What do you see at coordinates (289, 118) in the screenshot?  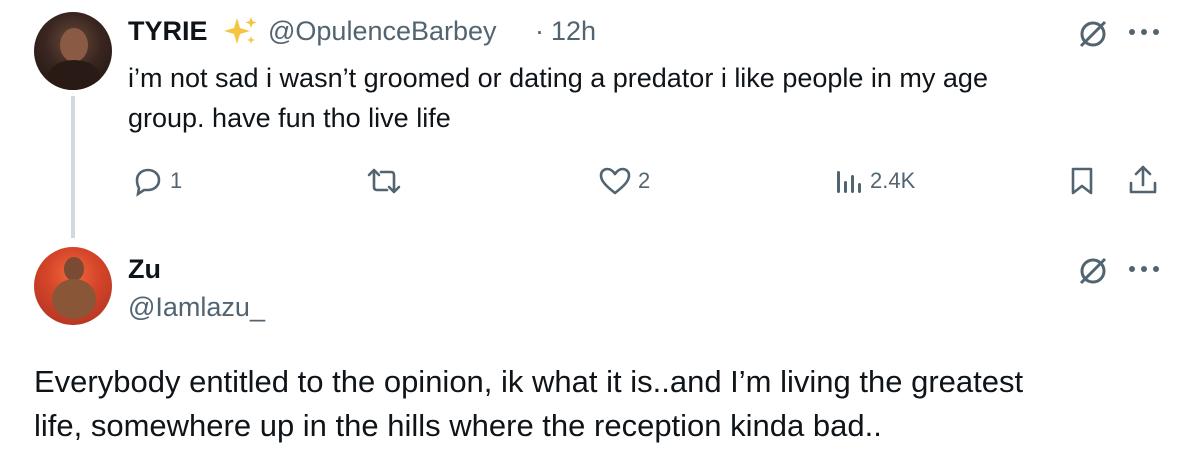 I see `tweet-text-line-2: group. have fun tho live life` at bounding box center [289, 118].